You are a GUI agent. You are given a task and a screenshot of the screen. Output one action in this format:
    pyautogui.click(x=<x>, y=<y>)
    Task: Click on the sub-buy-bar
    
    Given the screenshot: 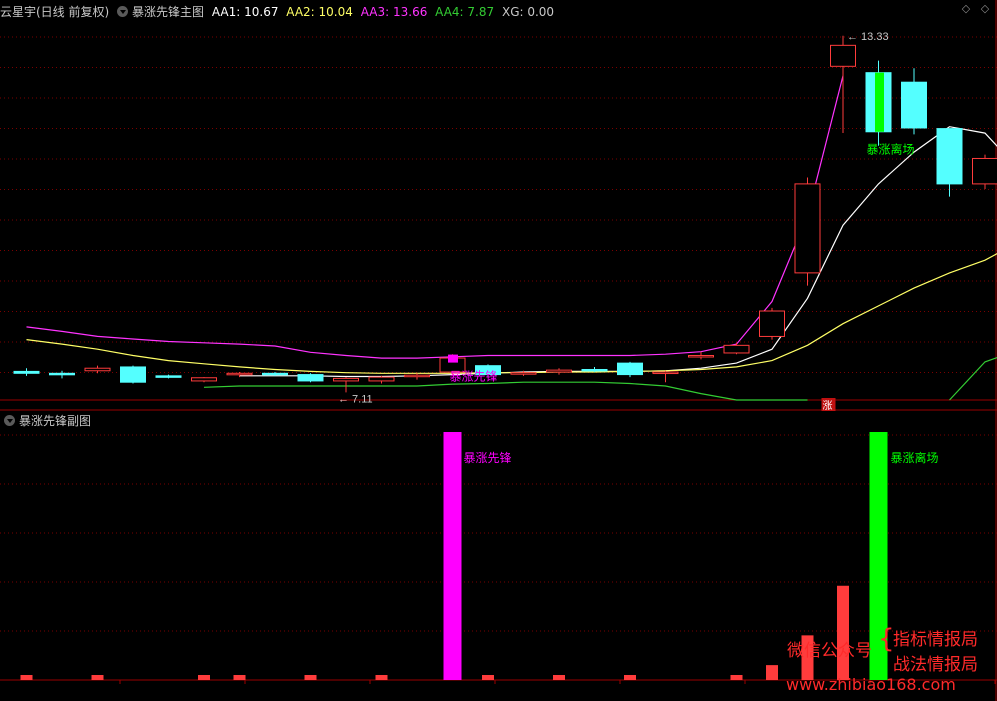 What is the action you would take?
    pyautogui.click(x=452, y=556)
    